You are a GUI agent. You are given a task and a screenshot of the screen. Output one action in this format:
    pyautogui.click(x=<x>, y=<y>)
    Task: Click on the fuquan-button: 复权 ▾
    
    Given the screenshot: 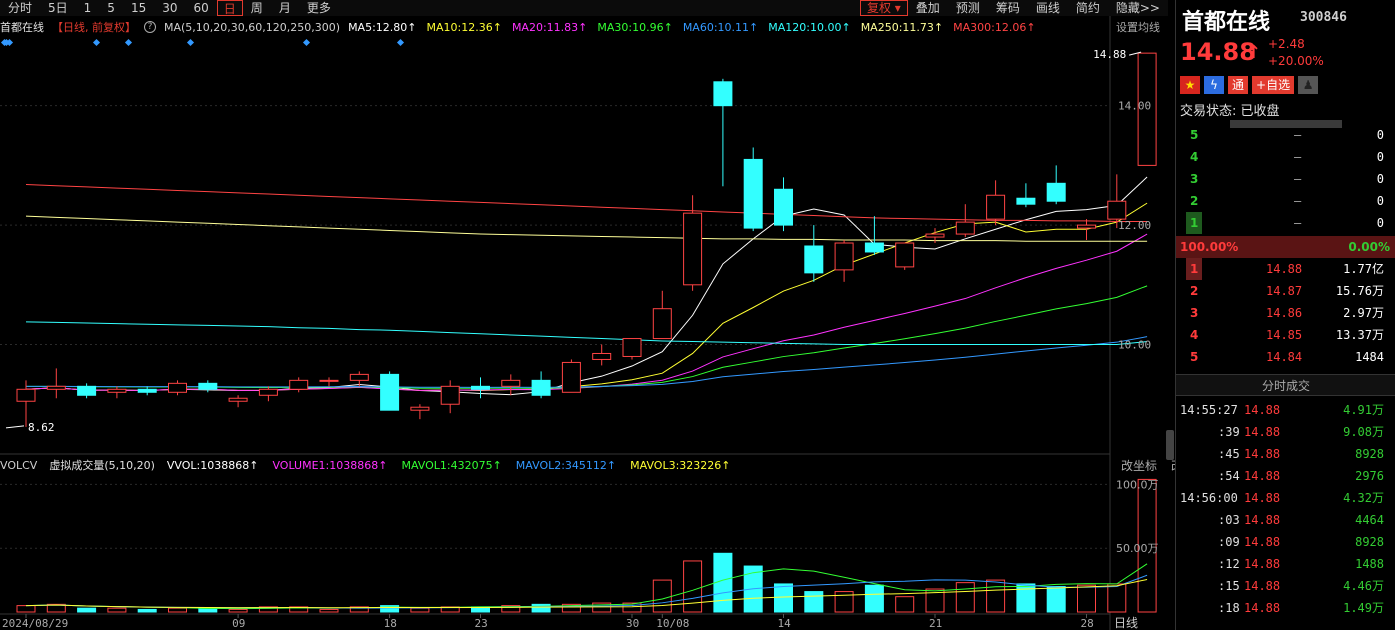 What is the action you would take?
    pyautogui.click(x=883, y=8)
    